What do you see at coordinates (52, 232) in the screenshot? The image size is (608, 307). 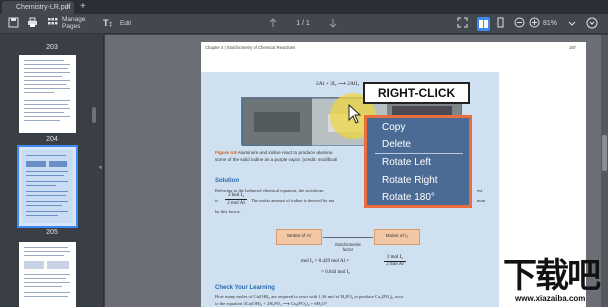 I see `thumbnail-label: 205` at bounding box center [52, 232].